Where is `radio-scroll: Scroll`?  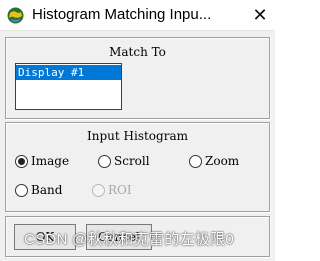 radio-scroll: Scroll is located at coordinates (124, 161).